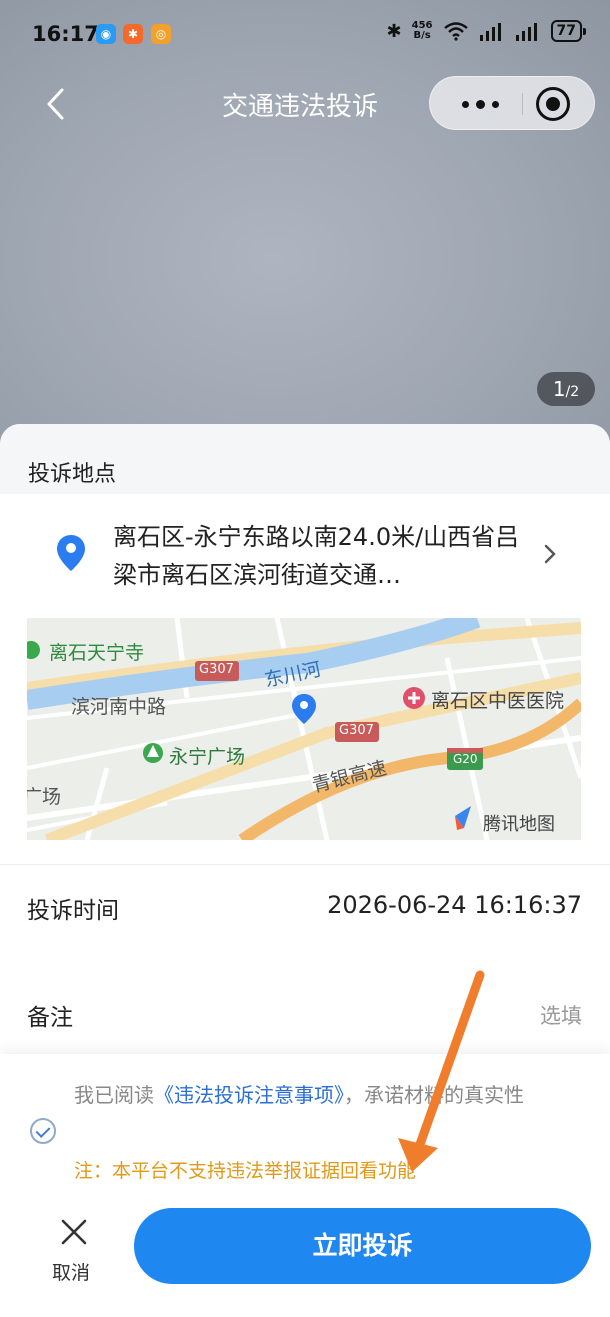 The image size is (610, 1317). Describe the element at coordinates (465, 759) in the screenshot. I see `map-label-g20: G20` at that location.